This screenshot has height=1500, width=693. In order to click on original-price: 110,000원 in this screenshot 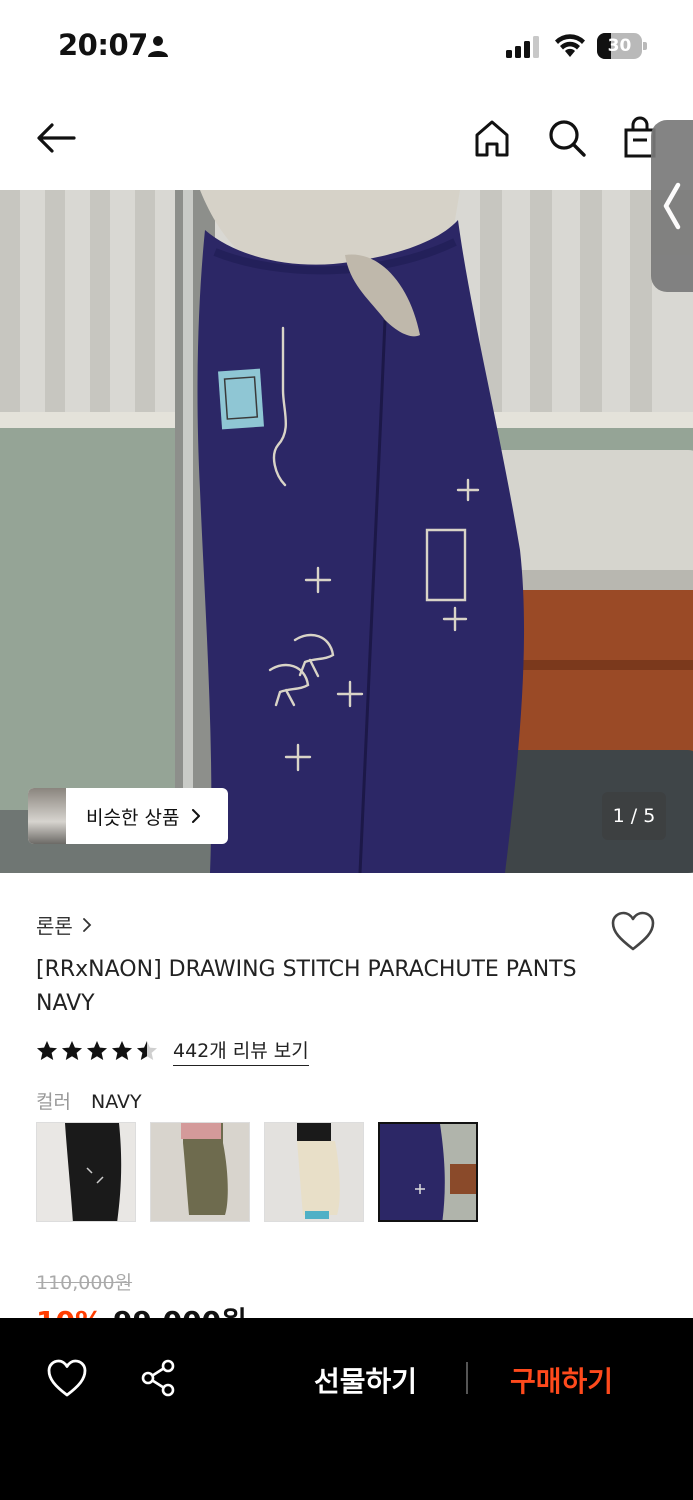, I will do `click(84, 1283)`.